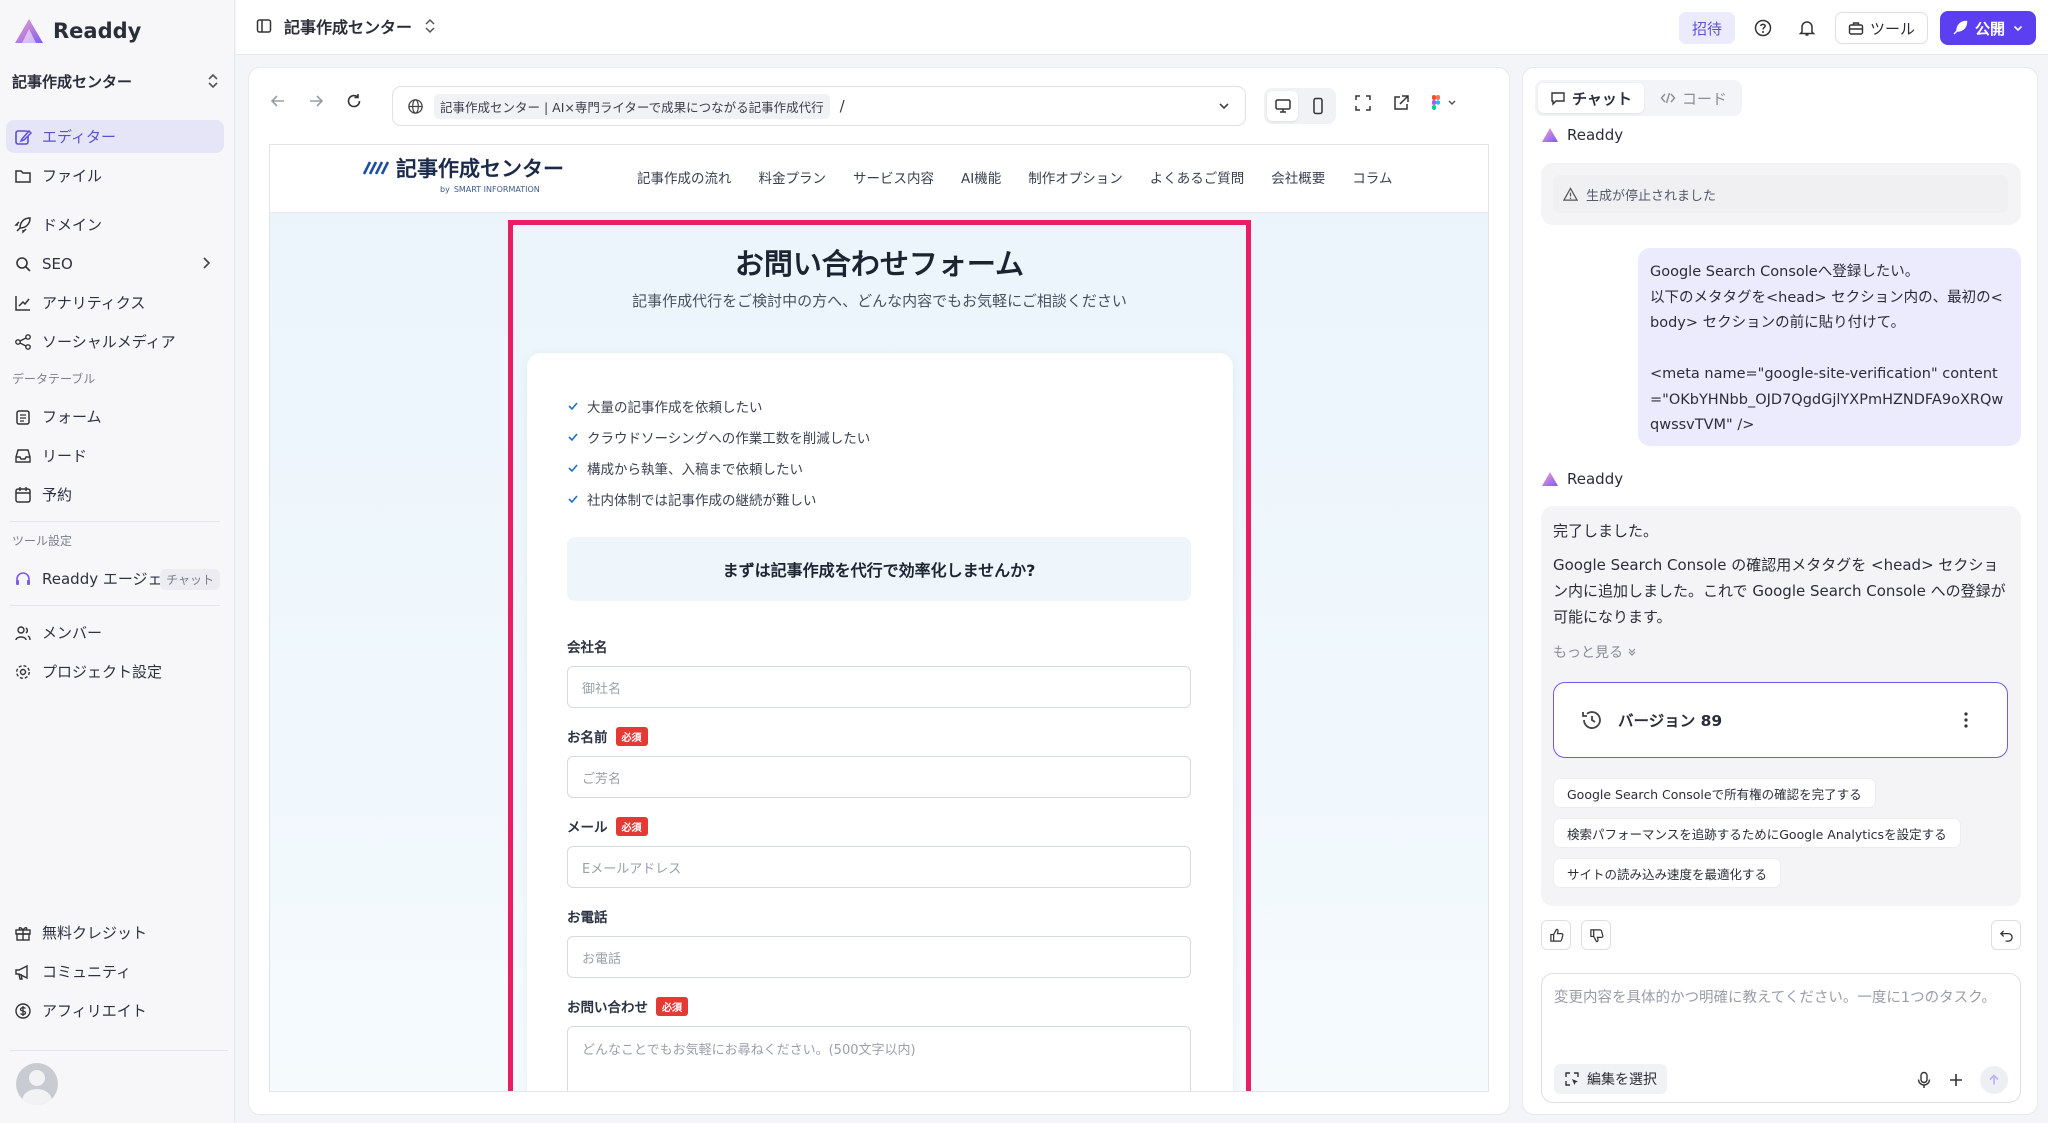 The image size is (2048, 1123). I want to click on site-nav-link: AI機能, so click(981, 177).